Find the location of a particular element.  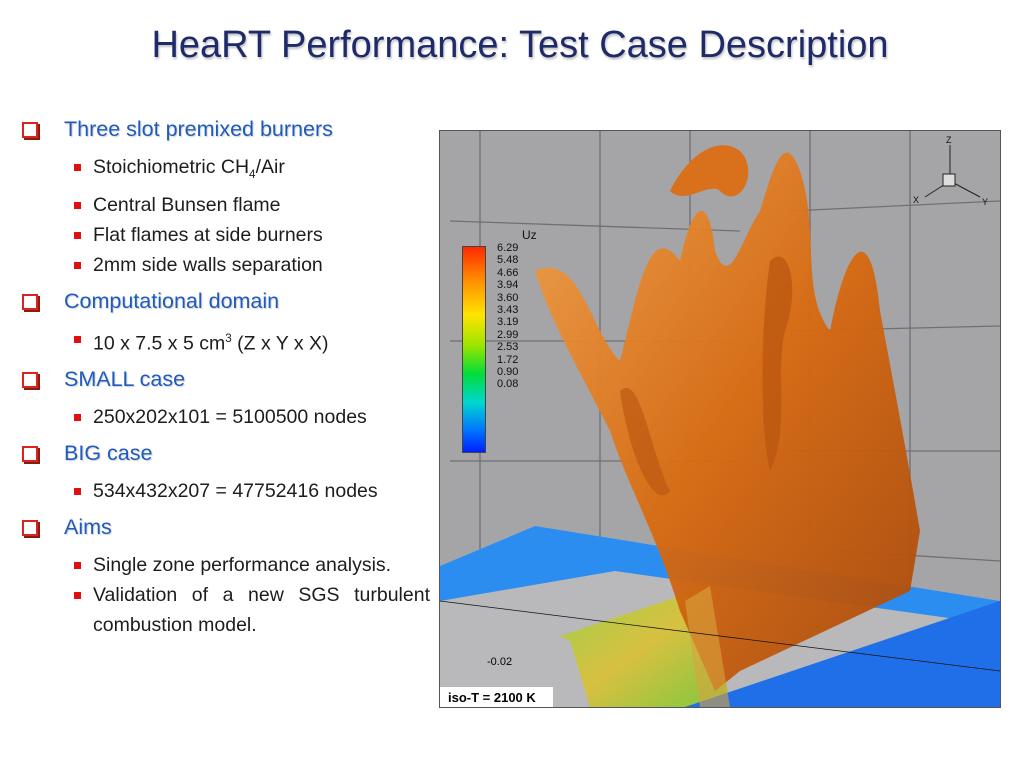

sub-bullet: Central Bunsen flame is located at coordinates (226, 205).